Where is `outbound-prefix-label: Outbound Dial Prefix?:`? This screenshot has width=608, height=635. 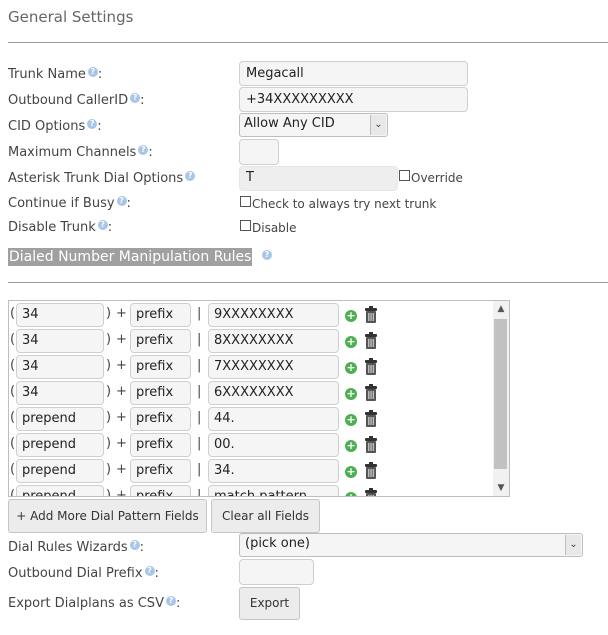 outbound-prefix-label: Outbound Dial Prefix?: is located at coordinates (83, 573).